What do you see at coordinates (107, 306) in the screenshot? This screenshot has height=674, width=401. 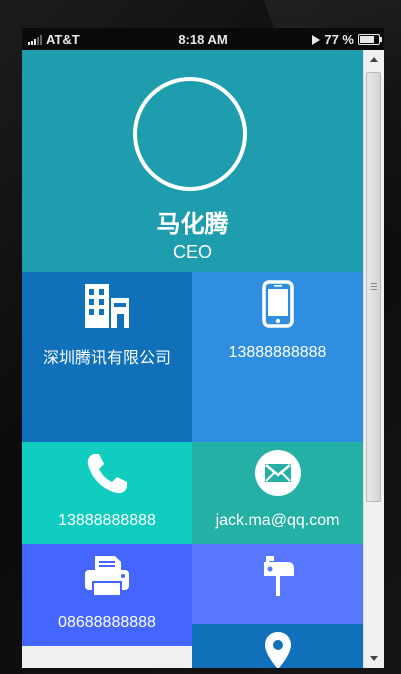 I see `building-icon` at bounding box center [107, 306].